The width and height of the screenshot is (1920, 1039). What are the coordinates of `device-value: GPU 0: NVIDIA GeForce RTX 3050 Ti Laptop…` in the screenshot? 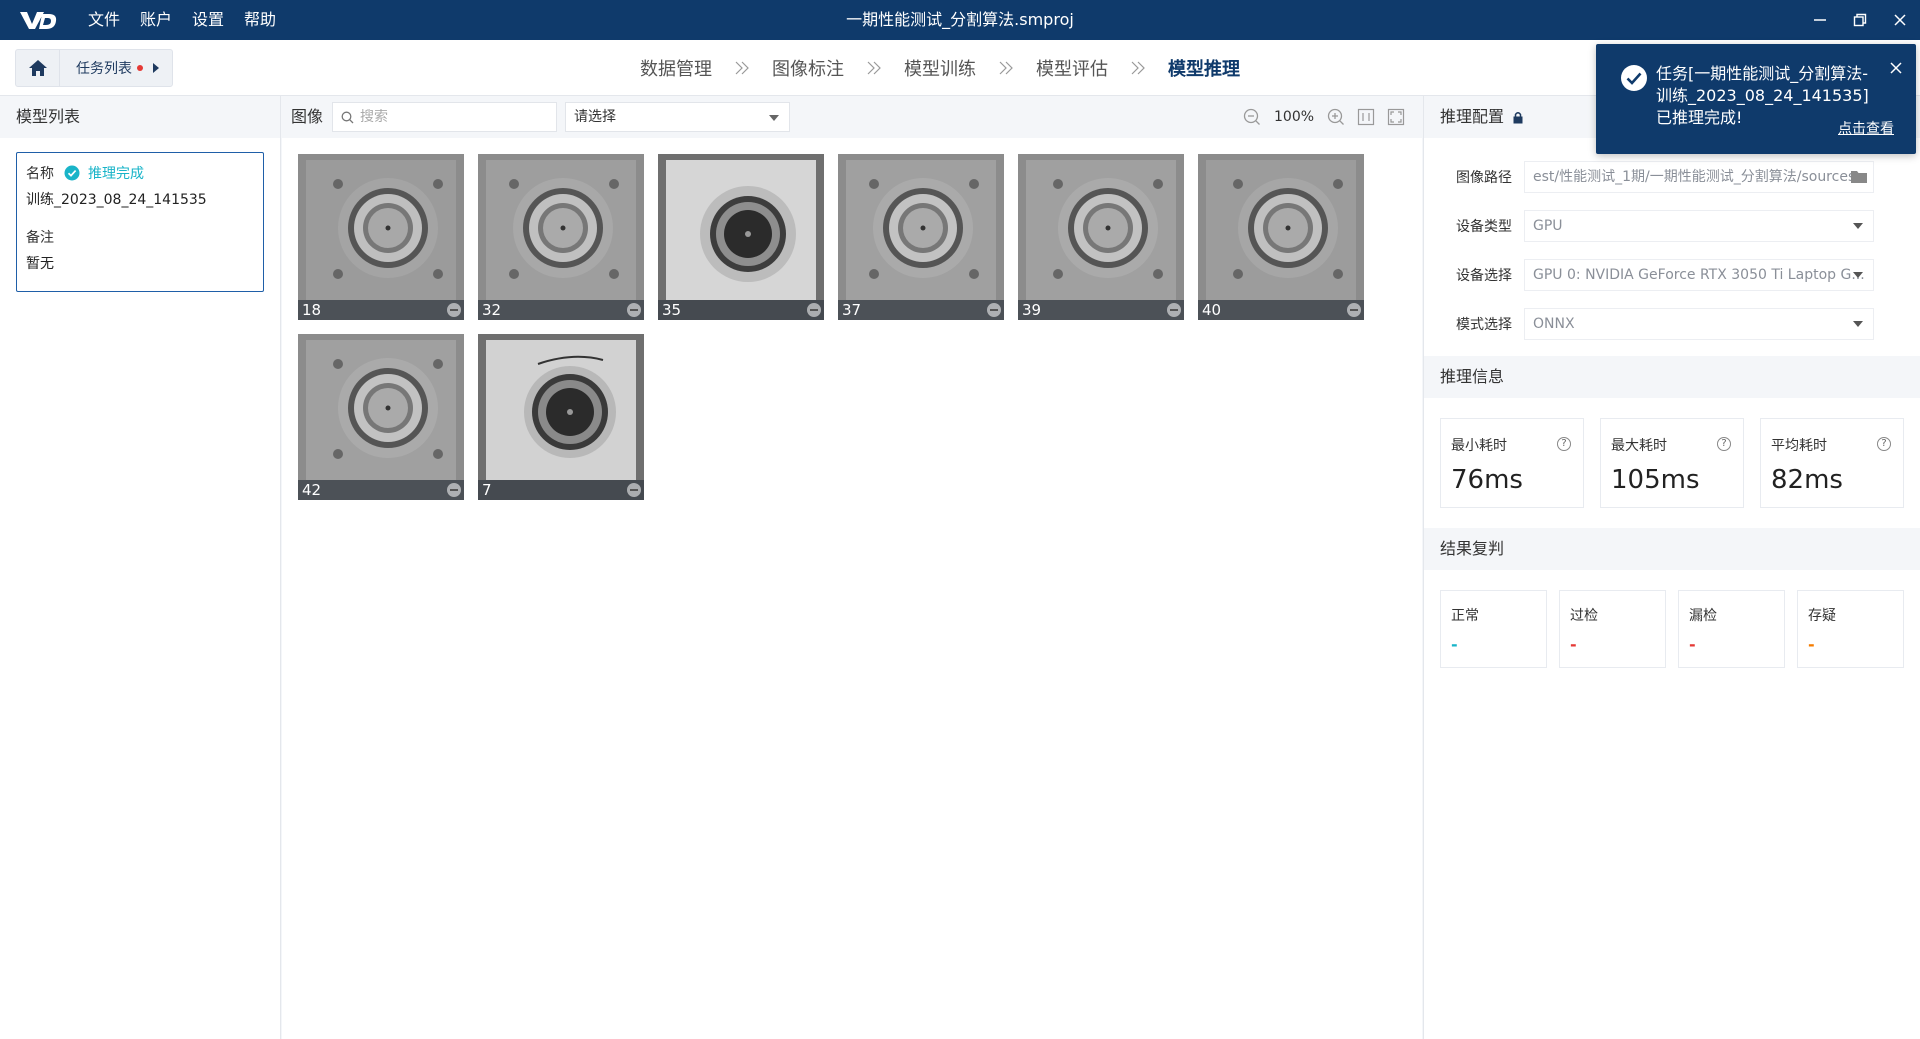 It's located at (1699, 274).